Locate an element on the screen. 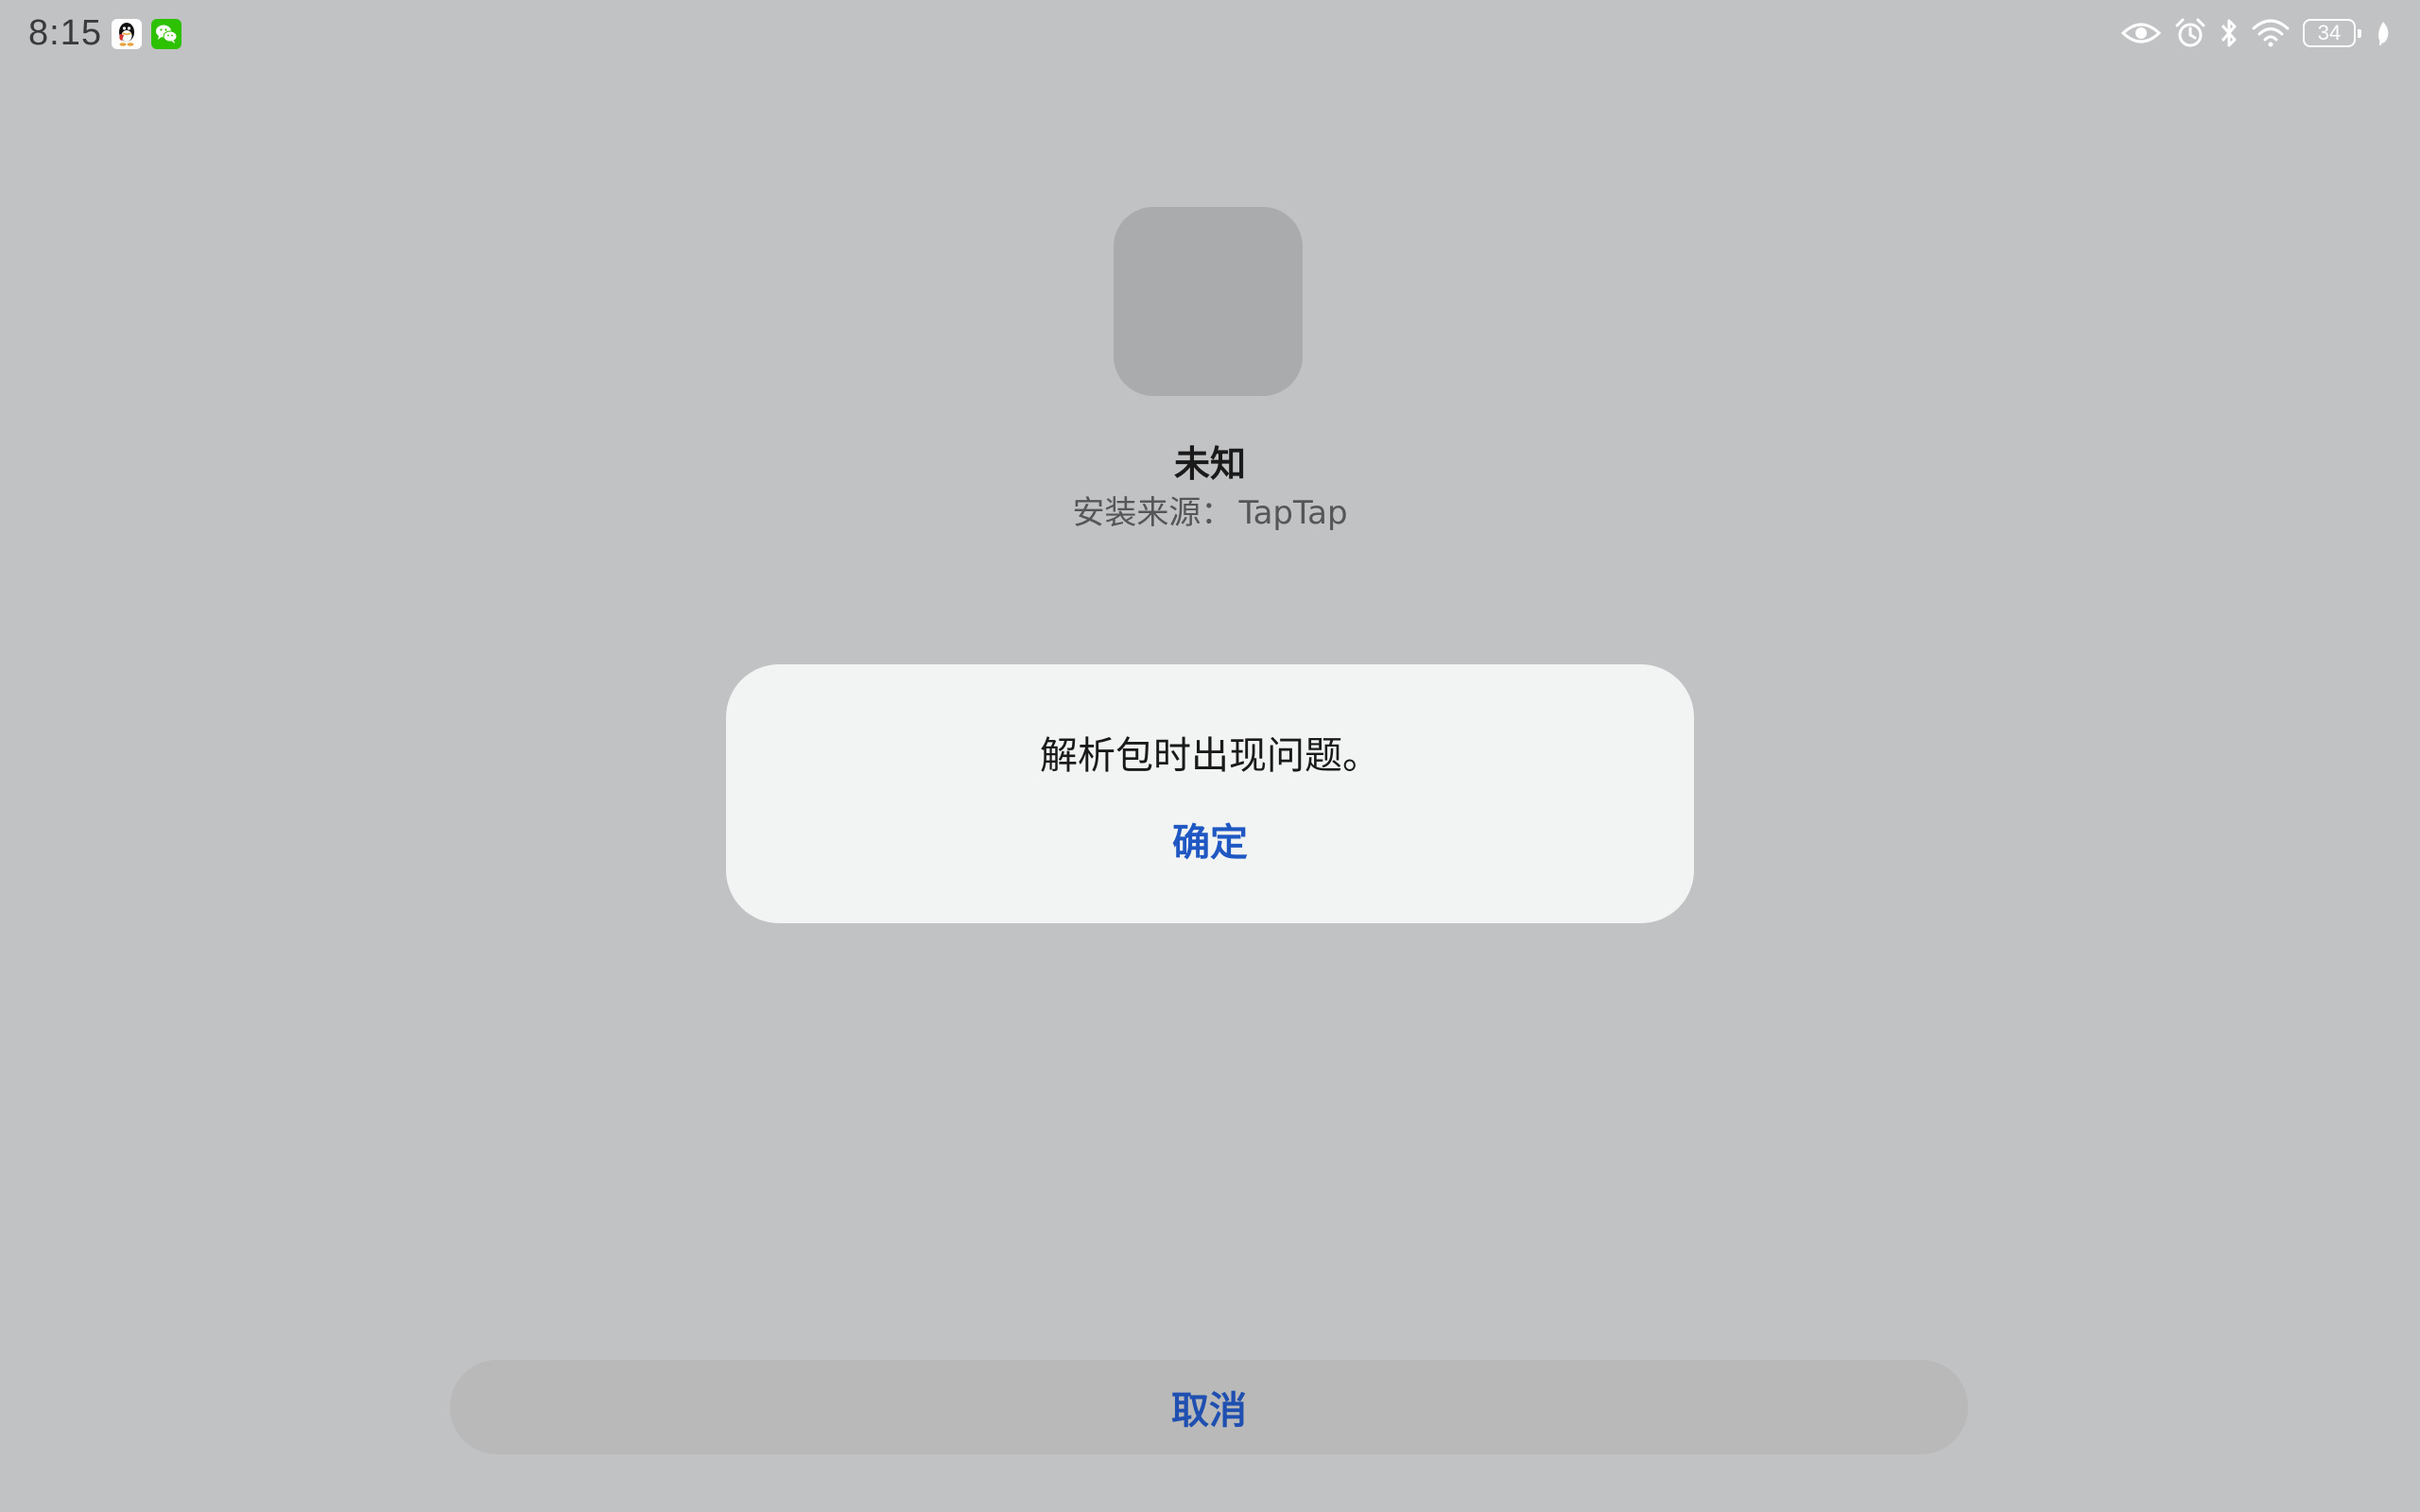 Image resolution: width=2420 pixels, height=1512 pixels. error-dialog: 解析包时出现问题。 确定 is located at coordinates (1210, 793).